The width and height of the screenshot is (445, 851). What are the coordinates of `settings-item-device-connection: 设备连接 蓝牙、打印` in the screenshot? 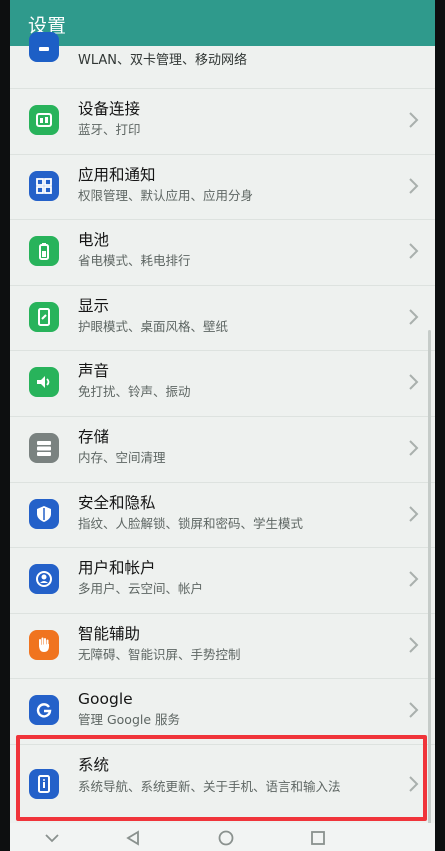 It's located at (222, 122).